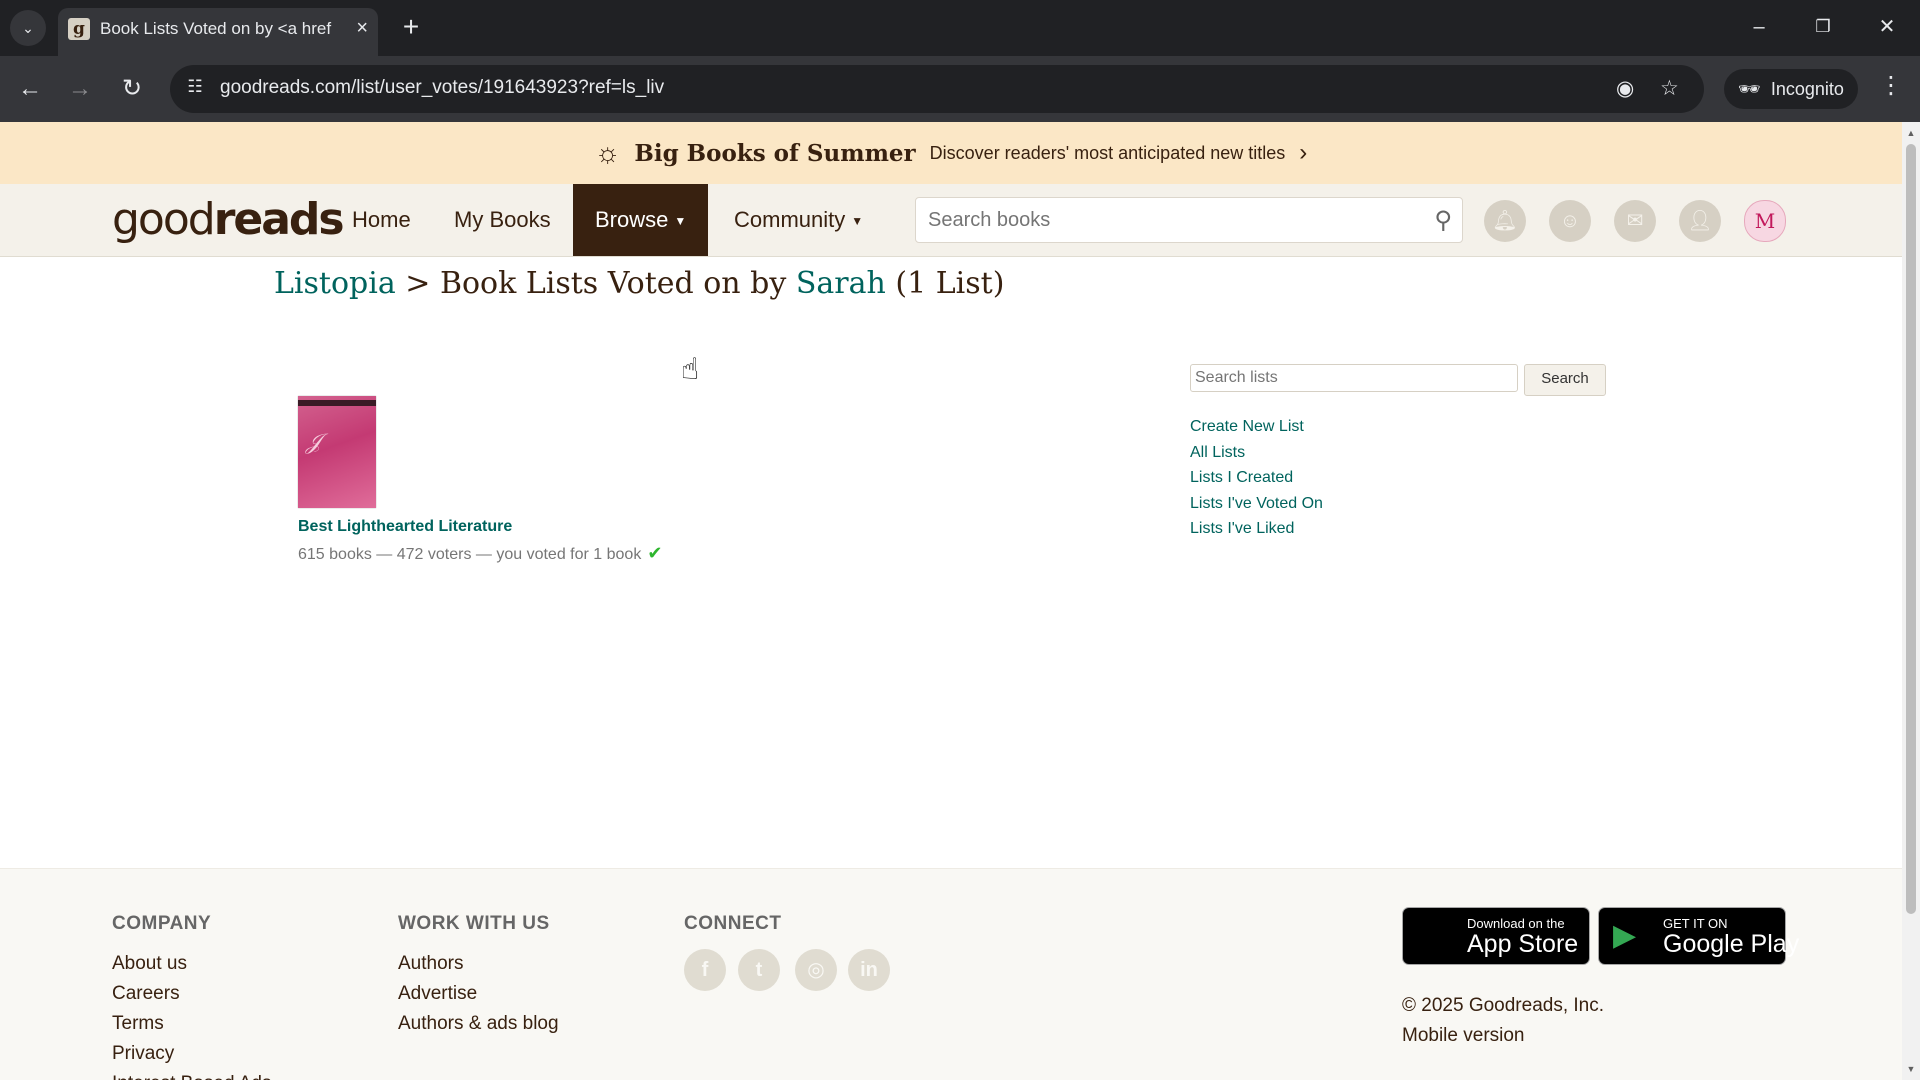 Image resolution: width=1920 pixels, height=1080 pixels. What do you see at coordinates (216, 28) in the screenshot?
I see `tab-title: Book Lists Voted on by <a href` at bounding box center [216, 28].